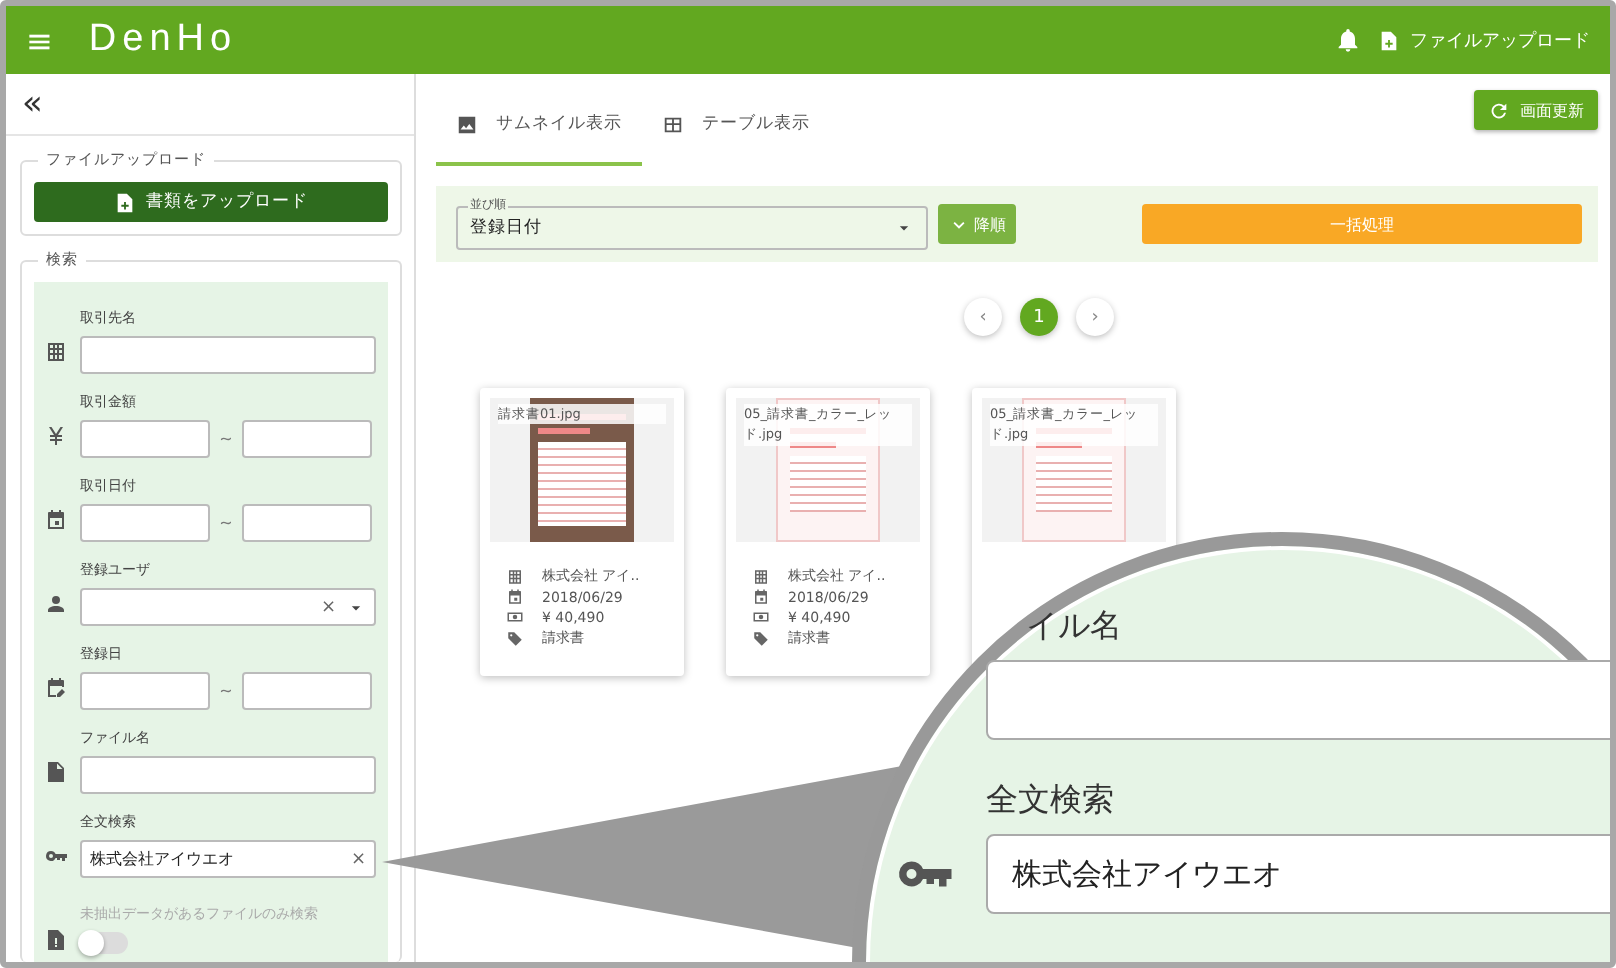  Describe the element at coordinates (736, 120) in the screenshot. I see `view-tab: テーブル表示` at that location.